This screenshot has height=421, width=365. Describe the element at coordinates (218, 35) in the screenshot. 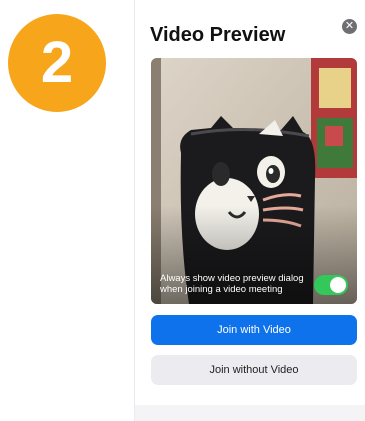

I see `dialog-title: Video Preview` at that location.